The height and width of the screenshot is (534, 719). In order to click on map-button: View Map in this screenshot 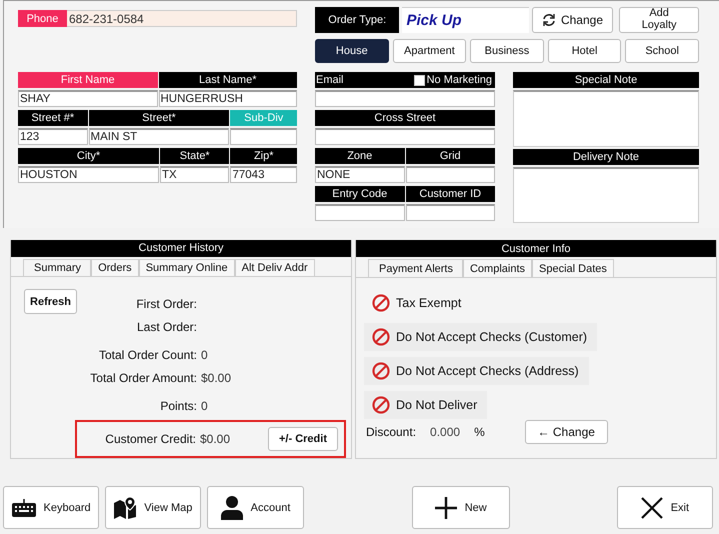, I will do `click(153, 507)`.